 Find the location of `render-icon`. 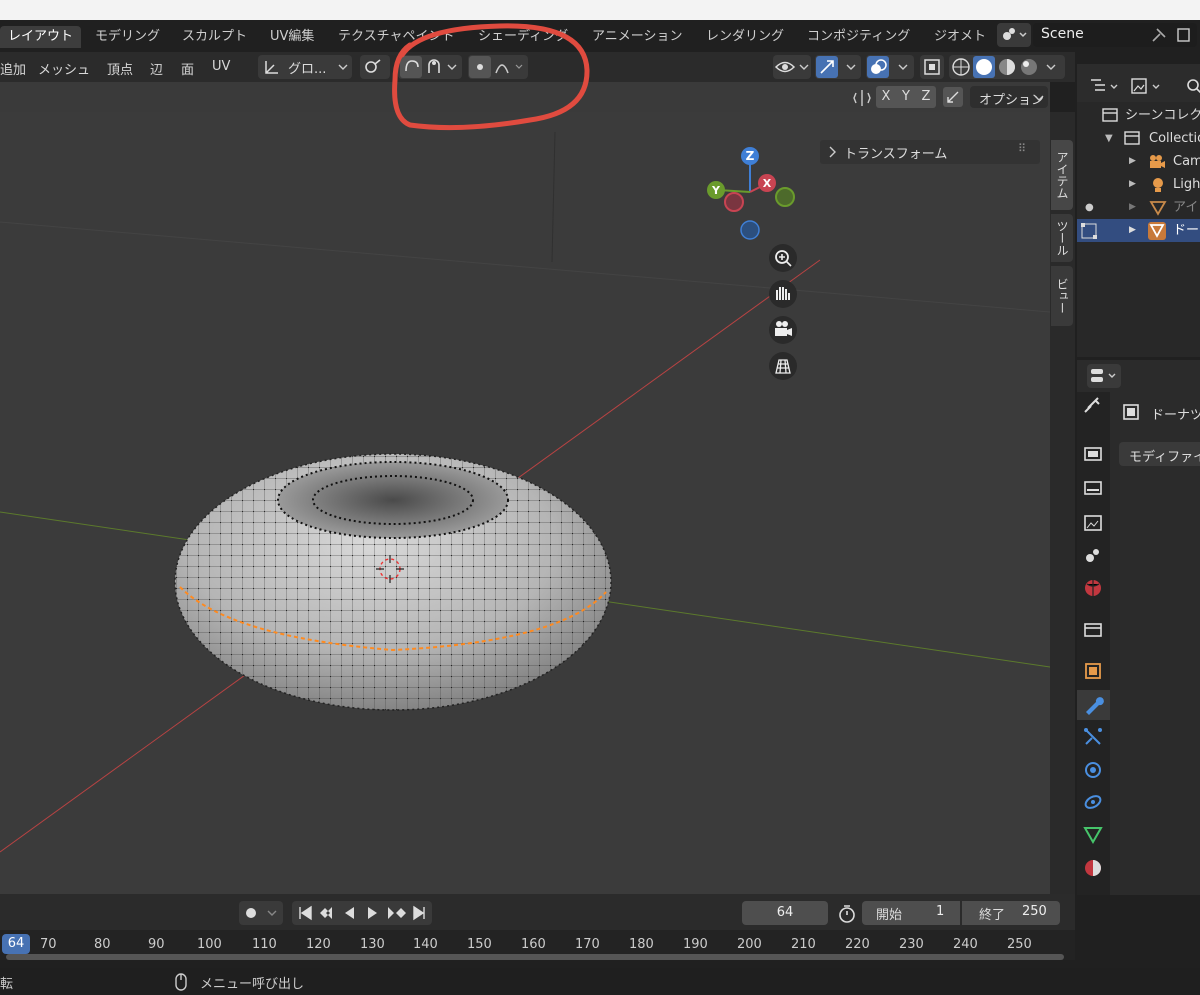

render-icon is located at coordinates (1093, 454).